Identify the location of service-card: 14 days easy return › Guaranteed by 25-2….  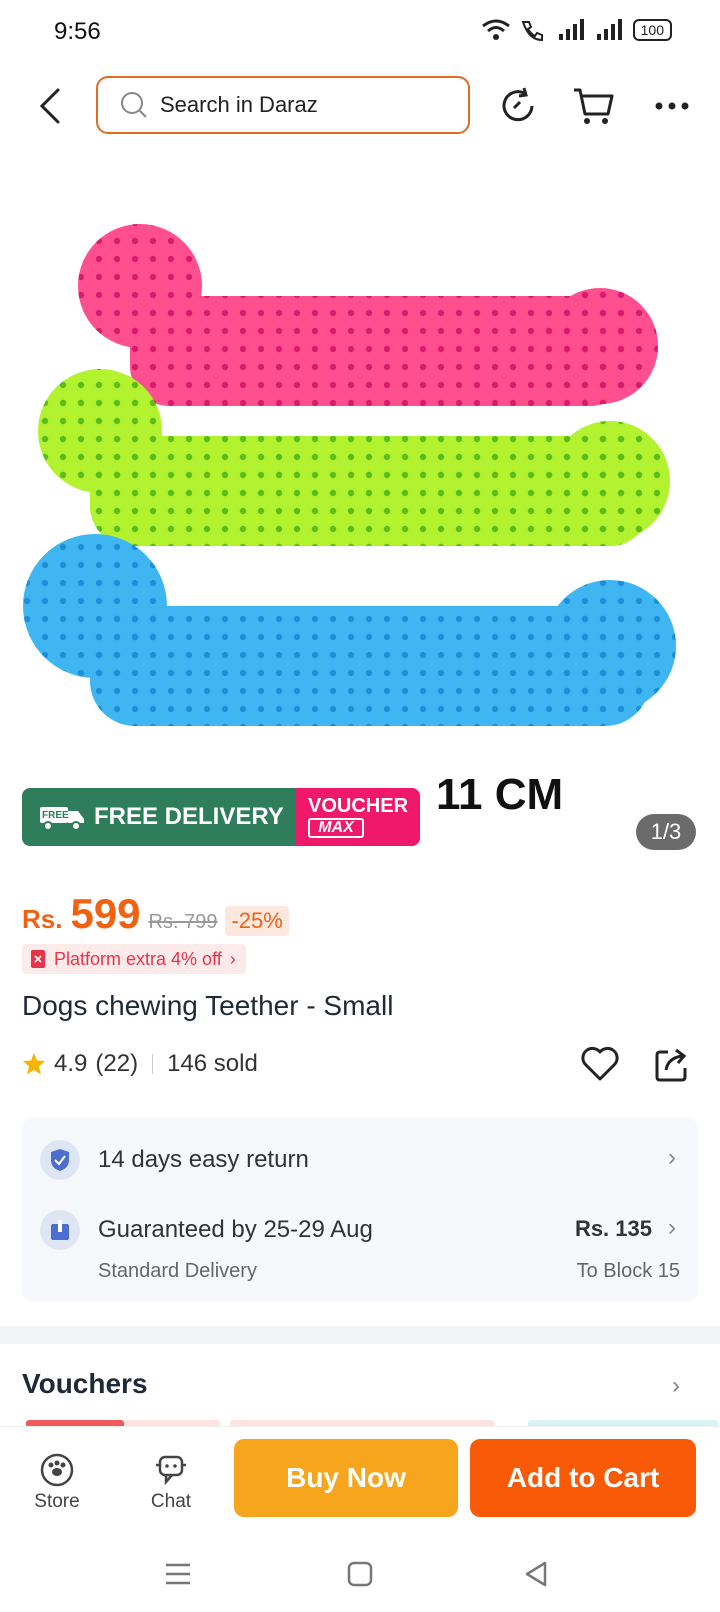
(360, 1210).